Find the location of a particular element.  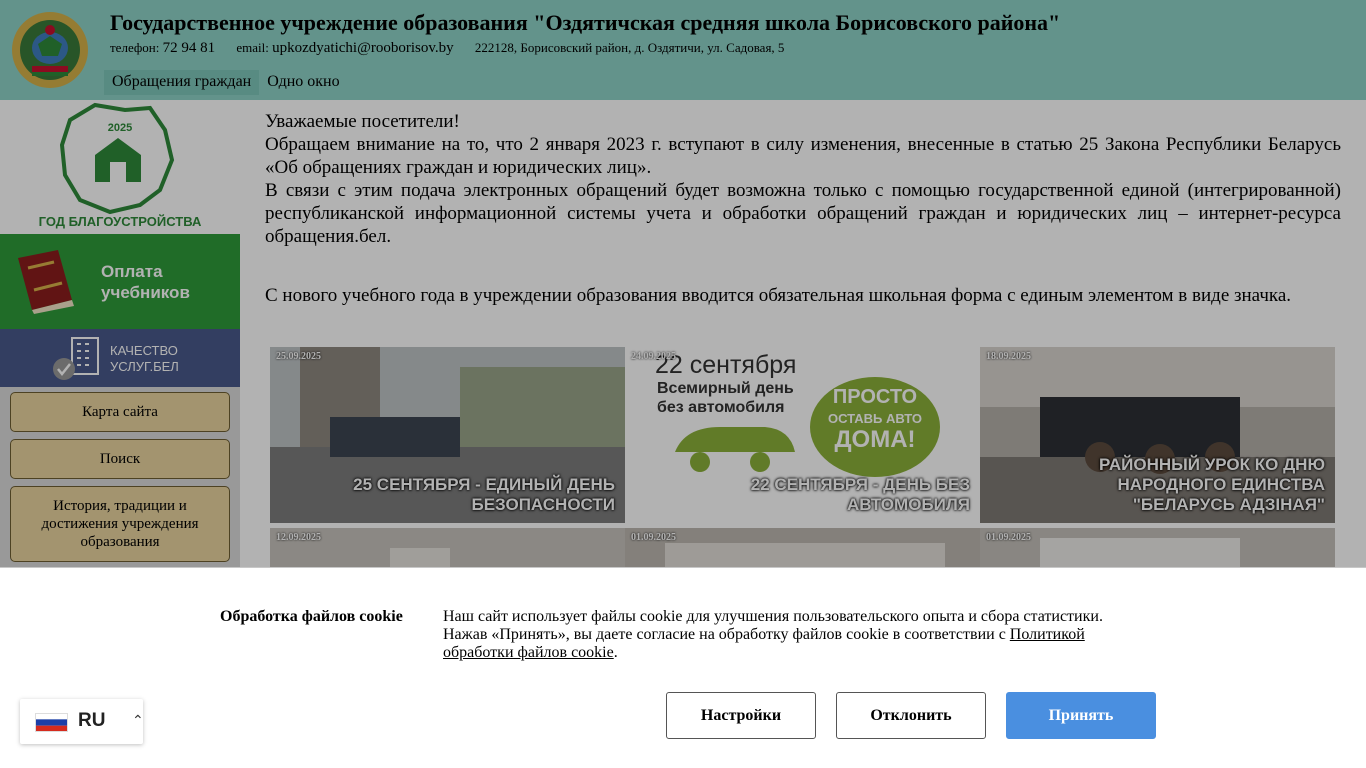

cookie-settings-button: Настройки is located at coordinates (741, 715).